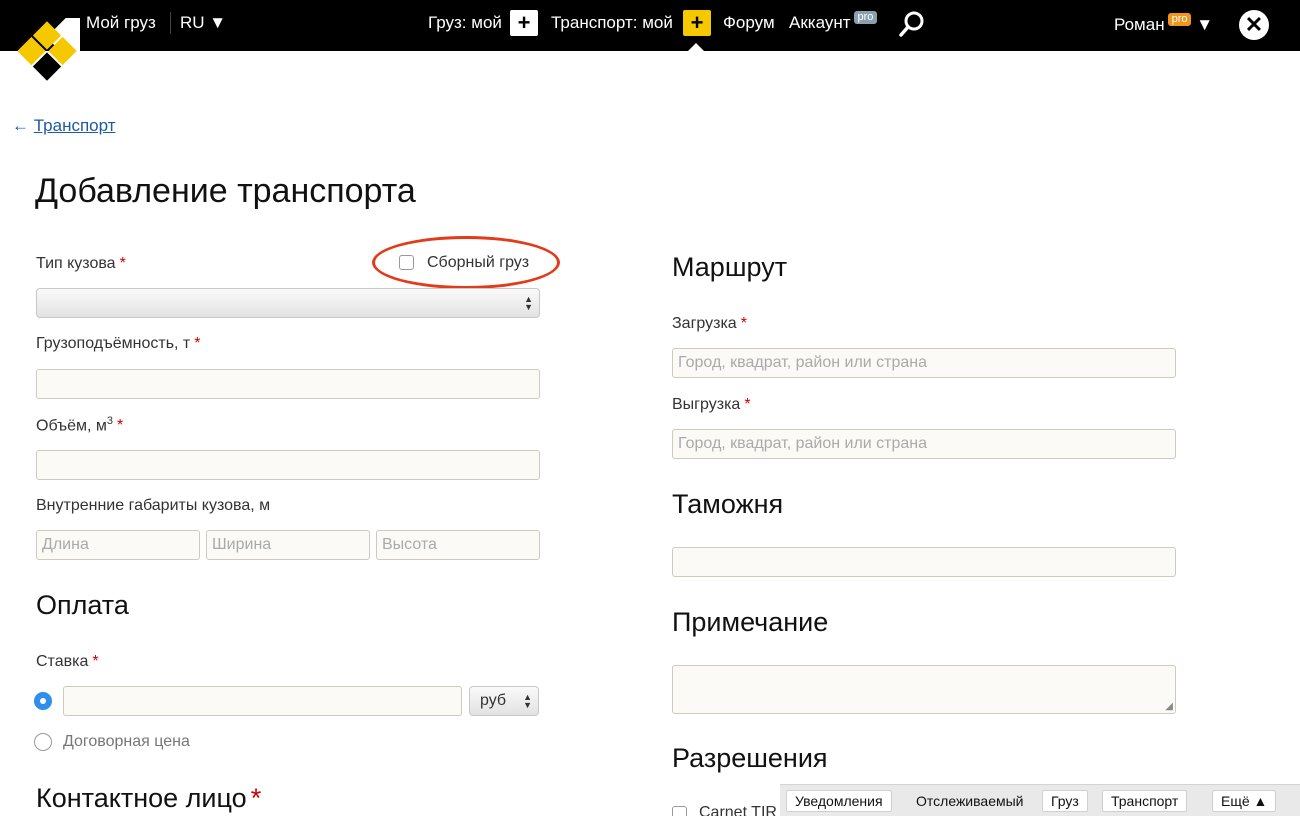 The image size is (1300, 816). Describe the element at coordinates (1254, 25) in the screenshot. I see `close-button: ✕` at that location.